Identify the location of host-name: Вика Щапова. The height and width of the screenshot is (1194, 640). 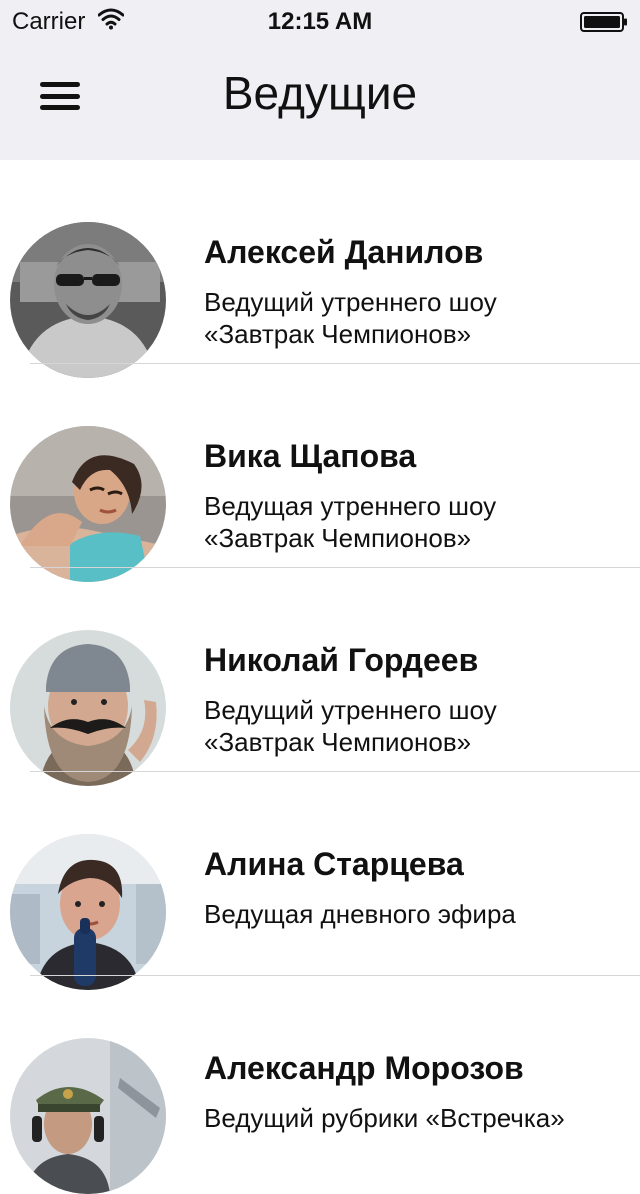
(310, 456).